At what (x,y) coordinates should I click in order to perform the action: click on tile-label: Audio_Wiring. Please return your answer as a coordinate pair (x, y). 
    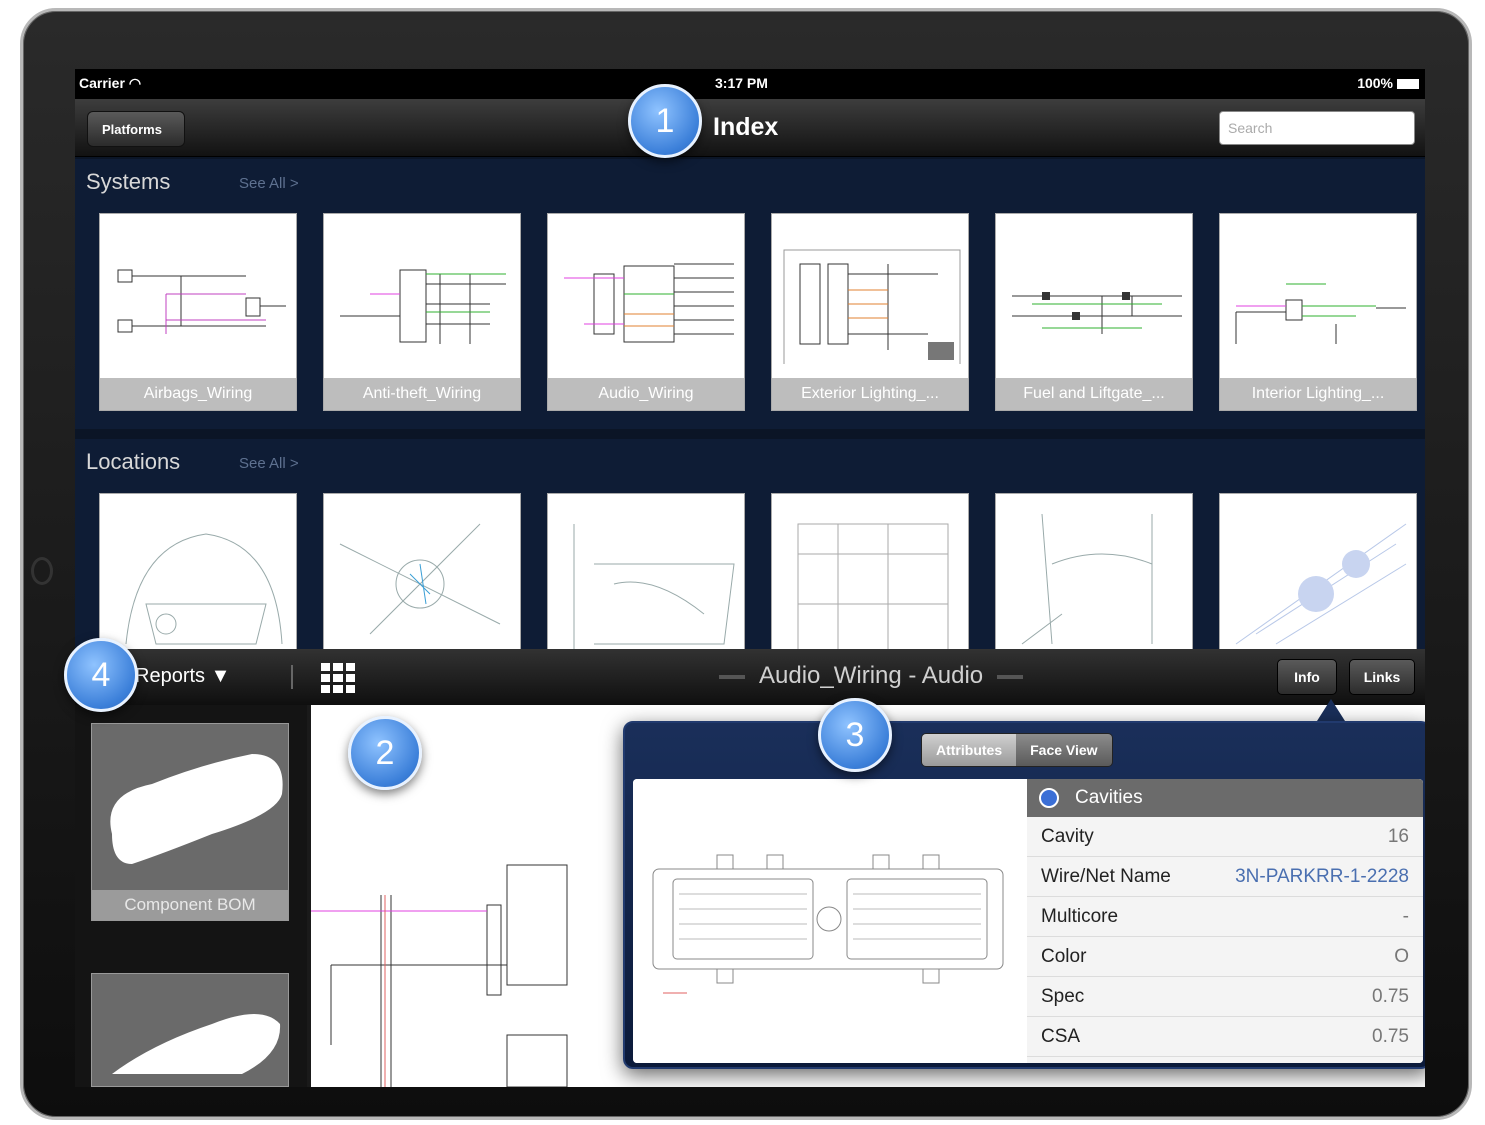
    Looking at the image, I should click on (646, 394).